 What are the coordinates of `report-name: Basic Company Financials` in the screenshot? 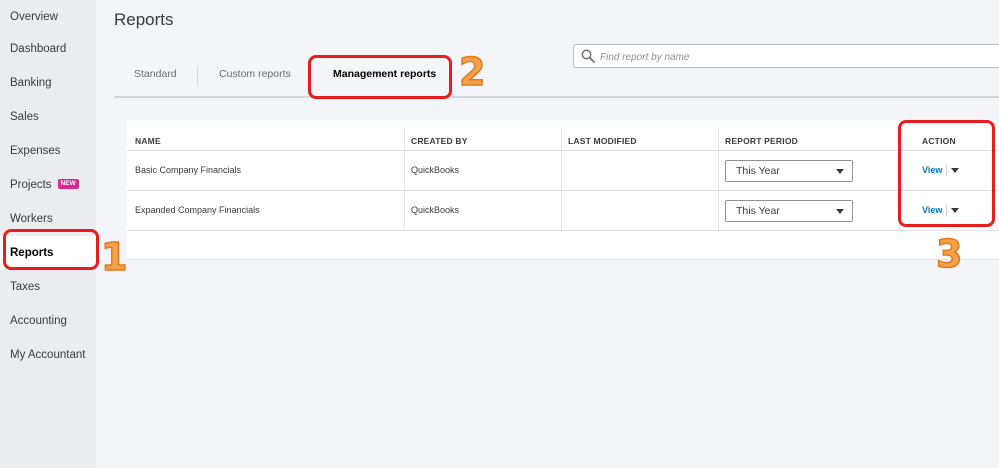 It's located at (188, 170).